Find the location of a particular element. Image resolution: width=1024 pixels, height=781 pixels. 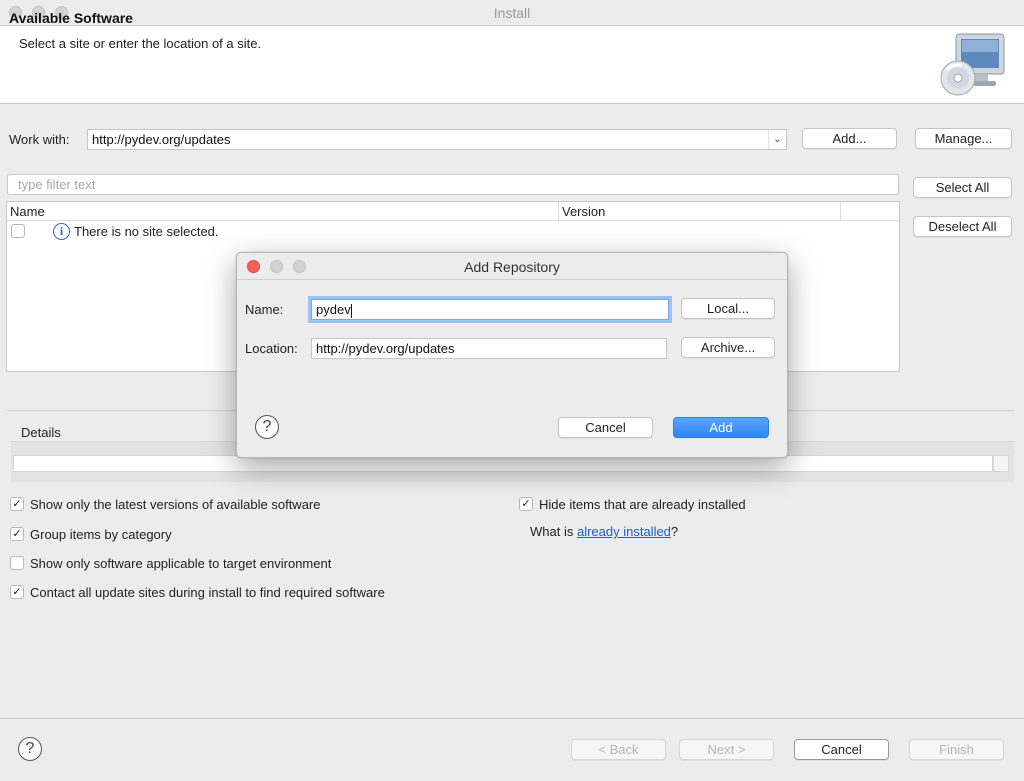

dialog-help-icon: ? is located at coordinates (267, 427).